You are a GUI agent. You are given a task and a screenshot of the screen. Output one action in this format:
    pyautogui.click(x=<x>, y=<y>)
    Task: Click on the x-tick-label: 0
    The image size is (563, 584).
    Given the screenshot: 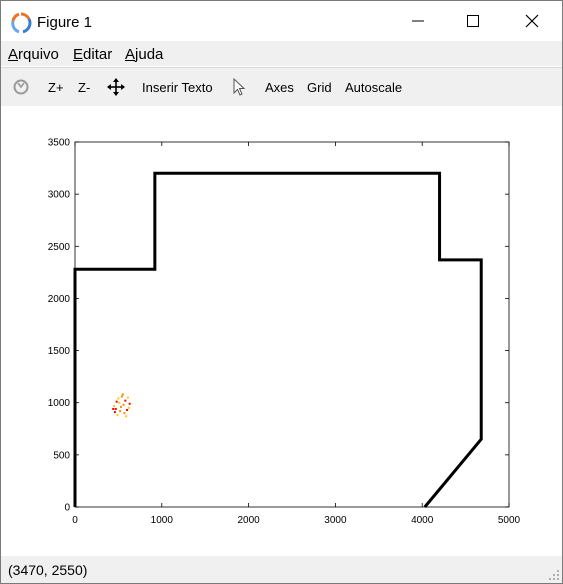 What is the action you would take?
    pyautogui.click(x=75, y=520)
    